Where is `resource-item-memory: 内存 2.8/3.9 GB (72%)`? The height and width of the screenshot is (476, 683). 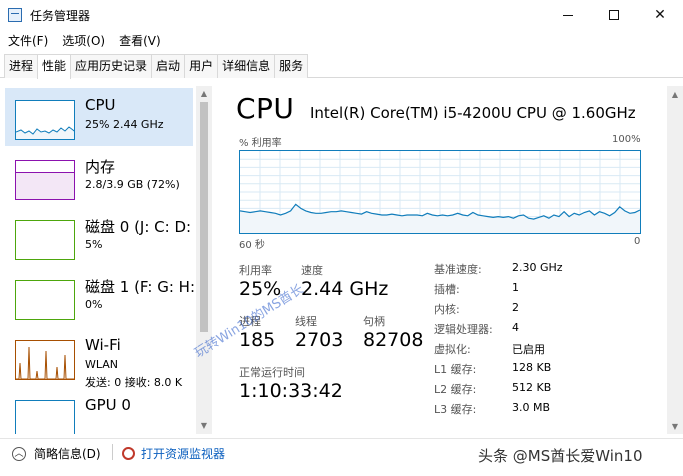
resource-item-memory: 内存 2.8/3.9 GB (72%) is located at coordinates (99, 177).